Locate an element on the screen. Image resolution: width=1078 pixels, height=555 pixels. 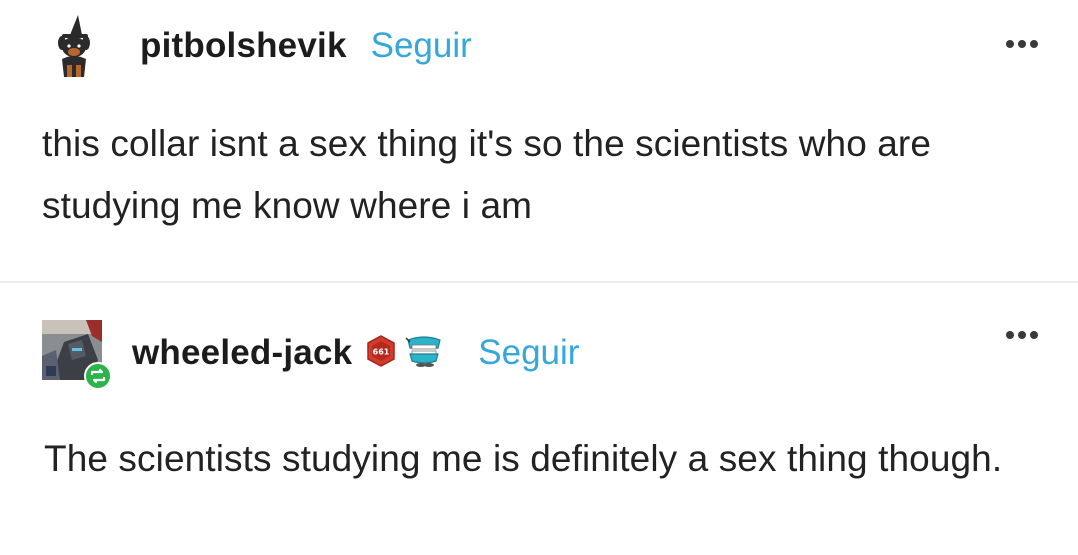
chattering-teeth-badge-icon is located at coordinates (424, 353).